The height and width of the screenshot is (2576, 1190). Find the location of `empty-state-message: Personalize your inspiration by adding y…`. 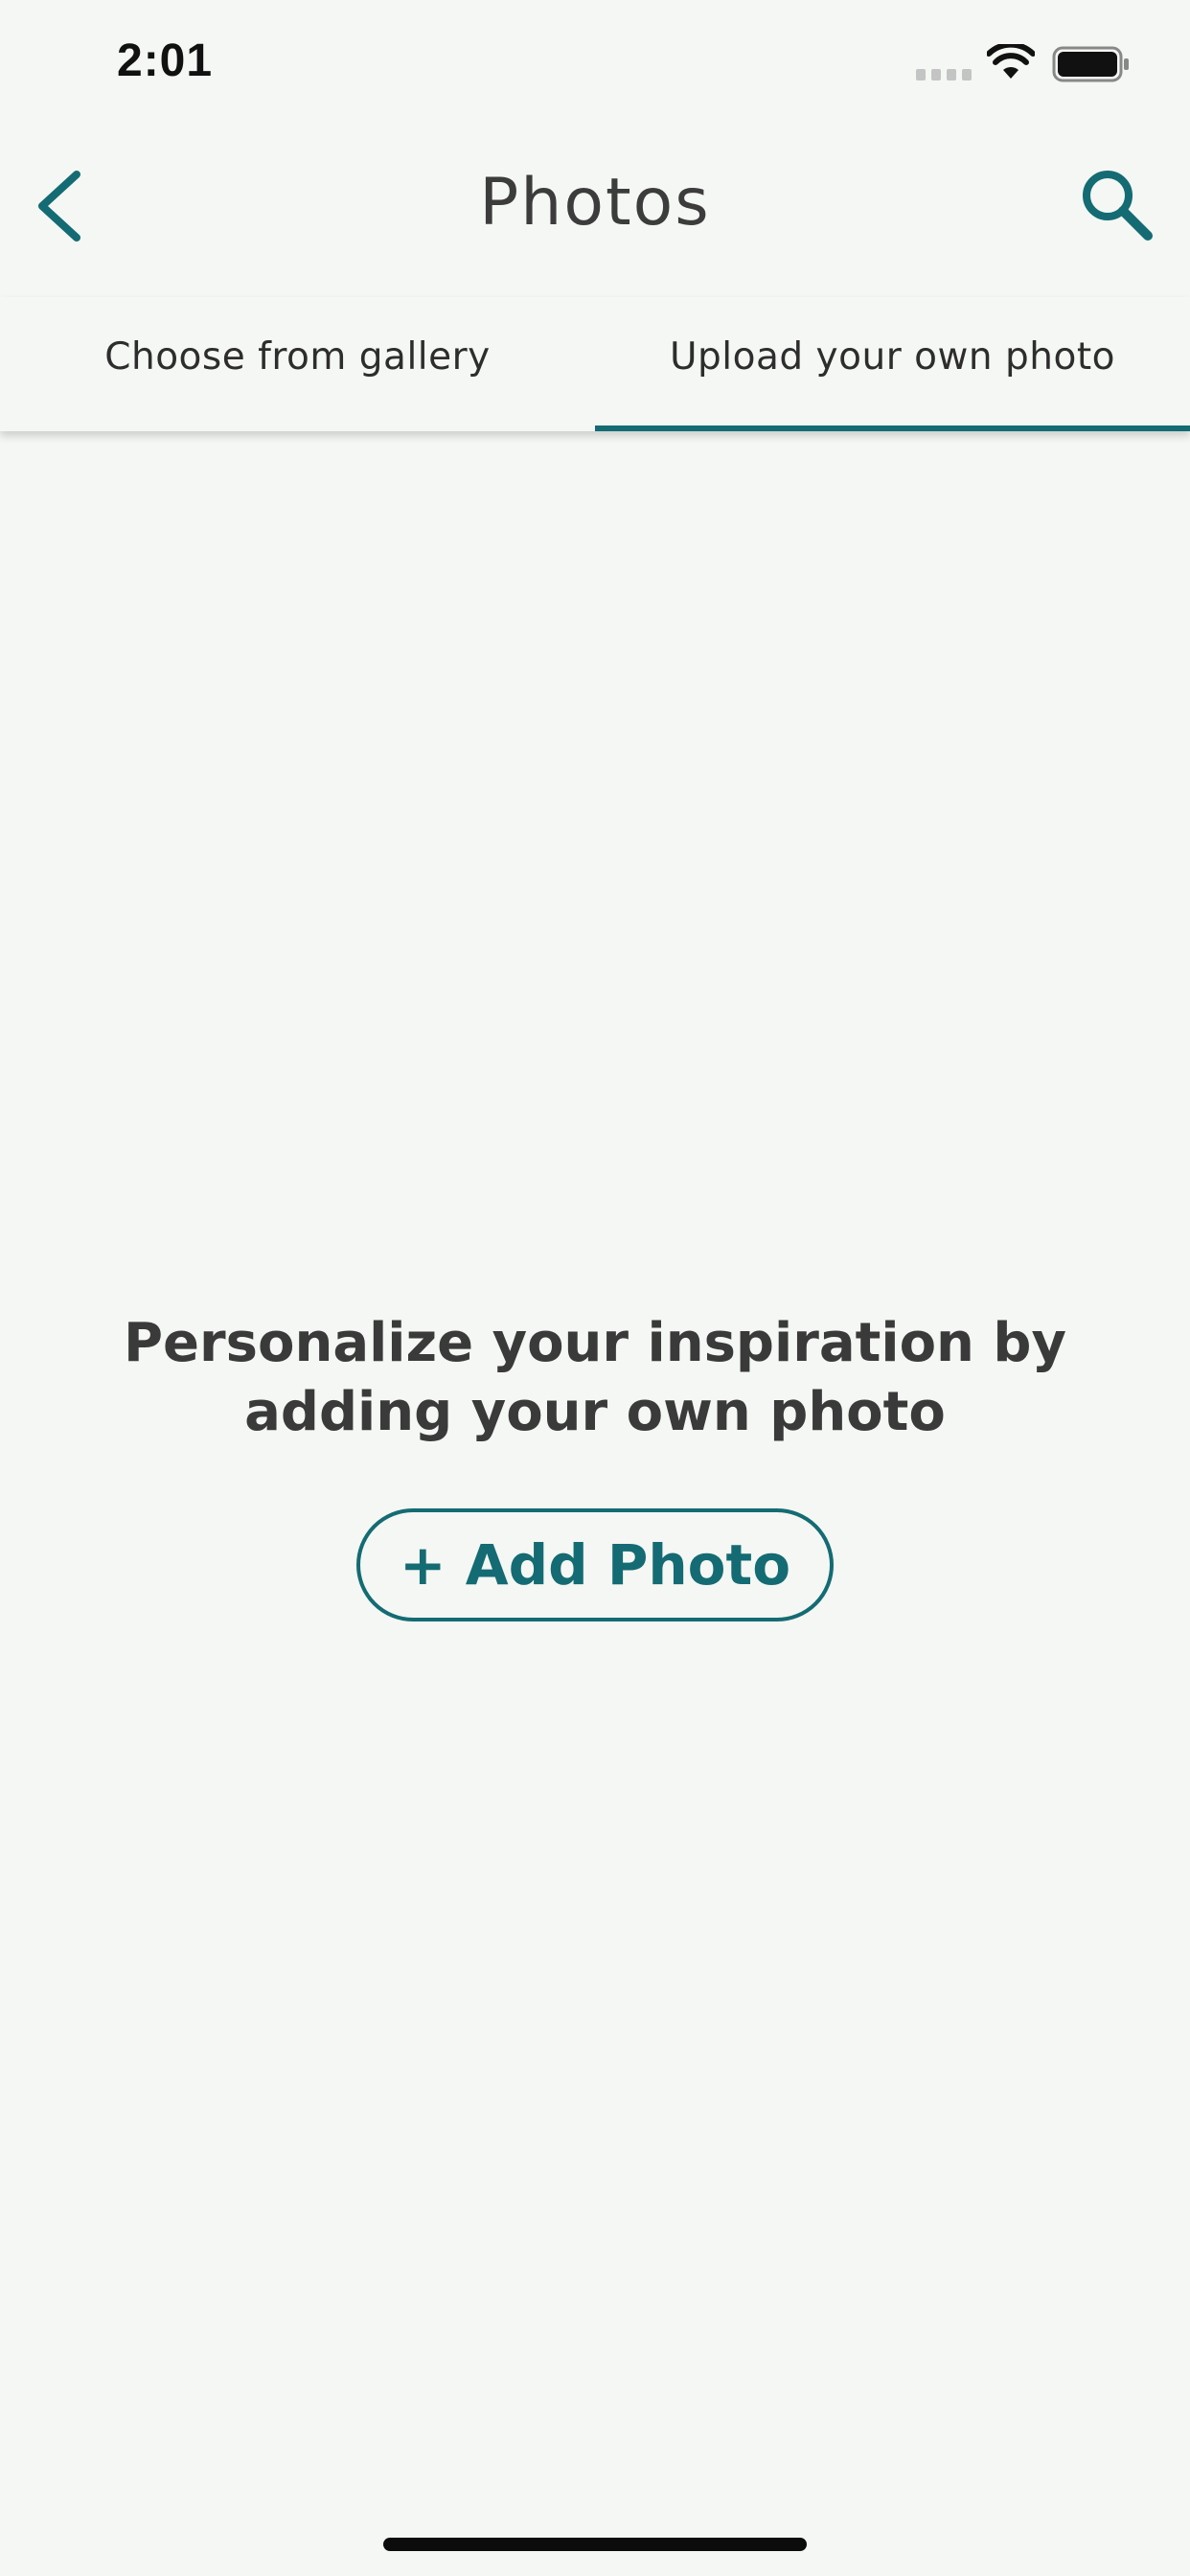

empty-state-message: Personalize your inspiration by adding y… is located at coordinates (595, 1377).